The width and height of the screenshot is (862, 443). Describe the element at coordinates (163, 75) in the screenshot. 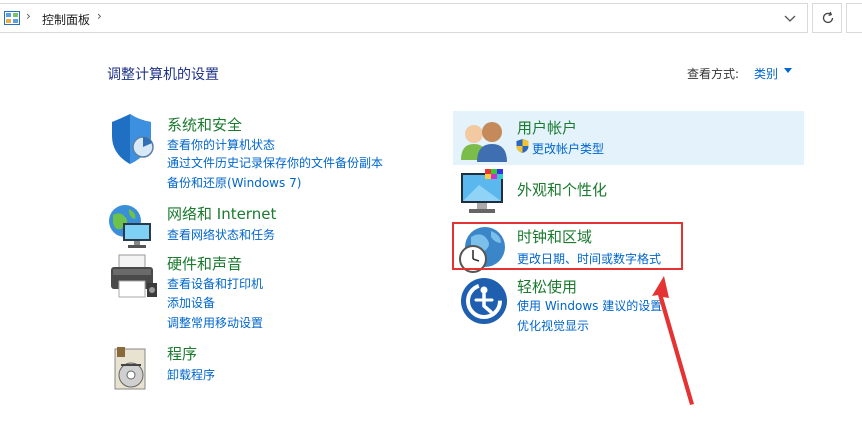

I see `page-title: 调整计算机的设置` at that location.